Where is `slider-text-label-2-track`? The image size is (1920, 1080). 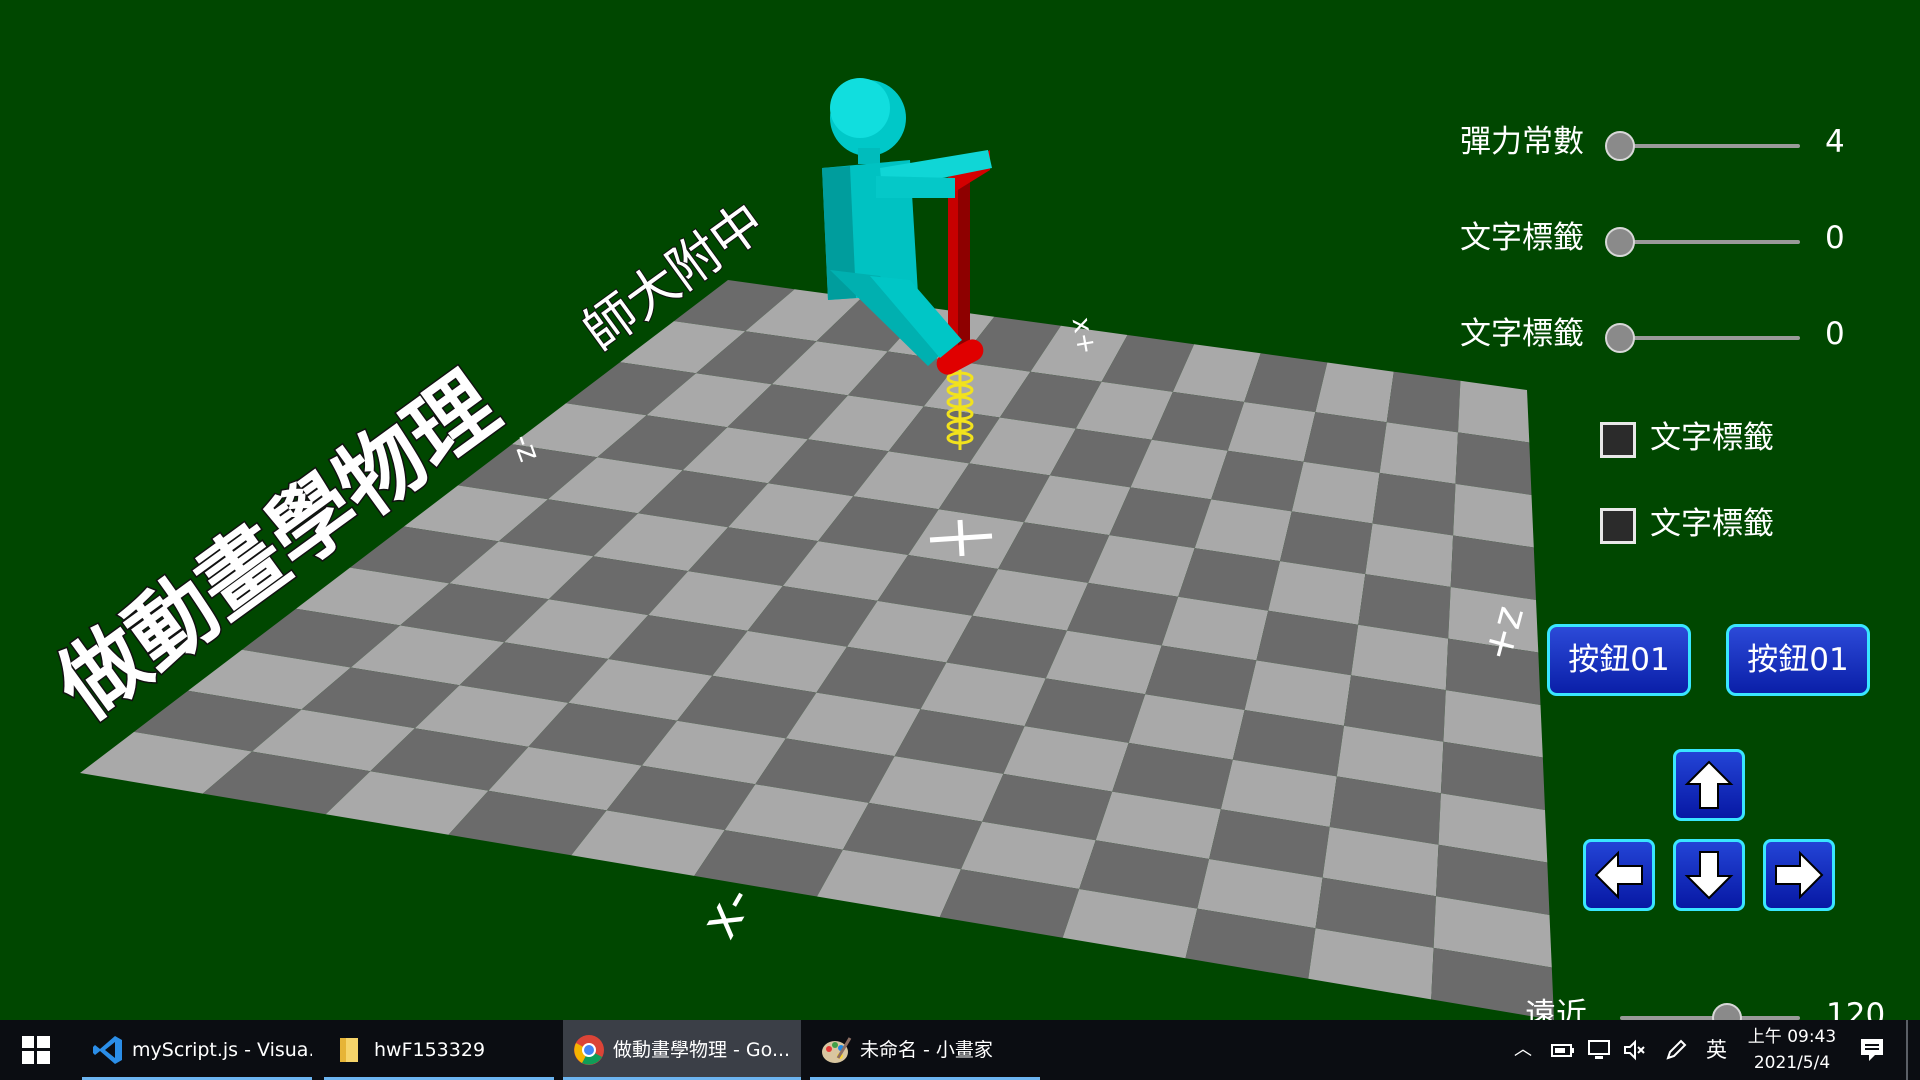
slider-text-label-2-track is located at coordinates (1710, 338).